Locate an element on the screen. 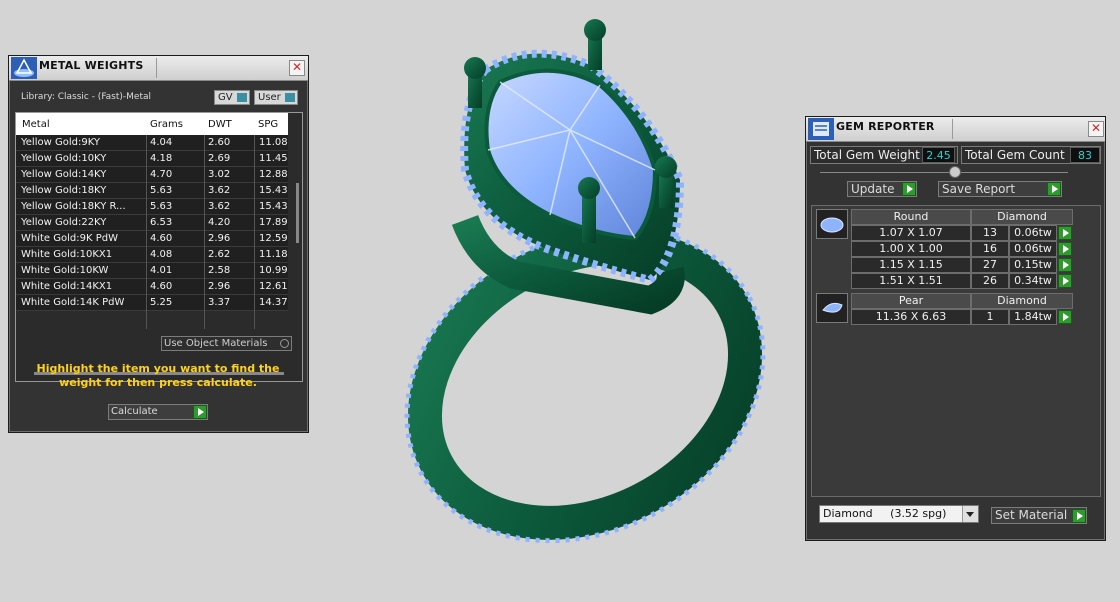  table-row: Yellow Gold:9KY 4.04 2.60 11.08 is located at coordinates (152, 143).